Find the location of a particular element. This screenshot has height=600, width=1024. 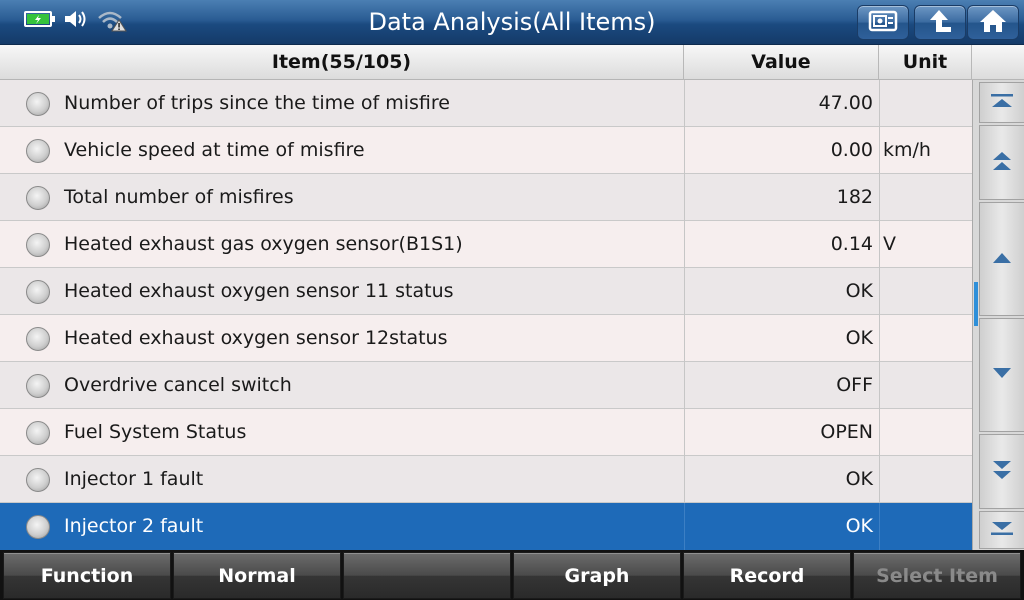

back-button is located at coordinates (940, 22).